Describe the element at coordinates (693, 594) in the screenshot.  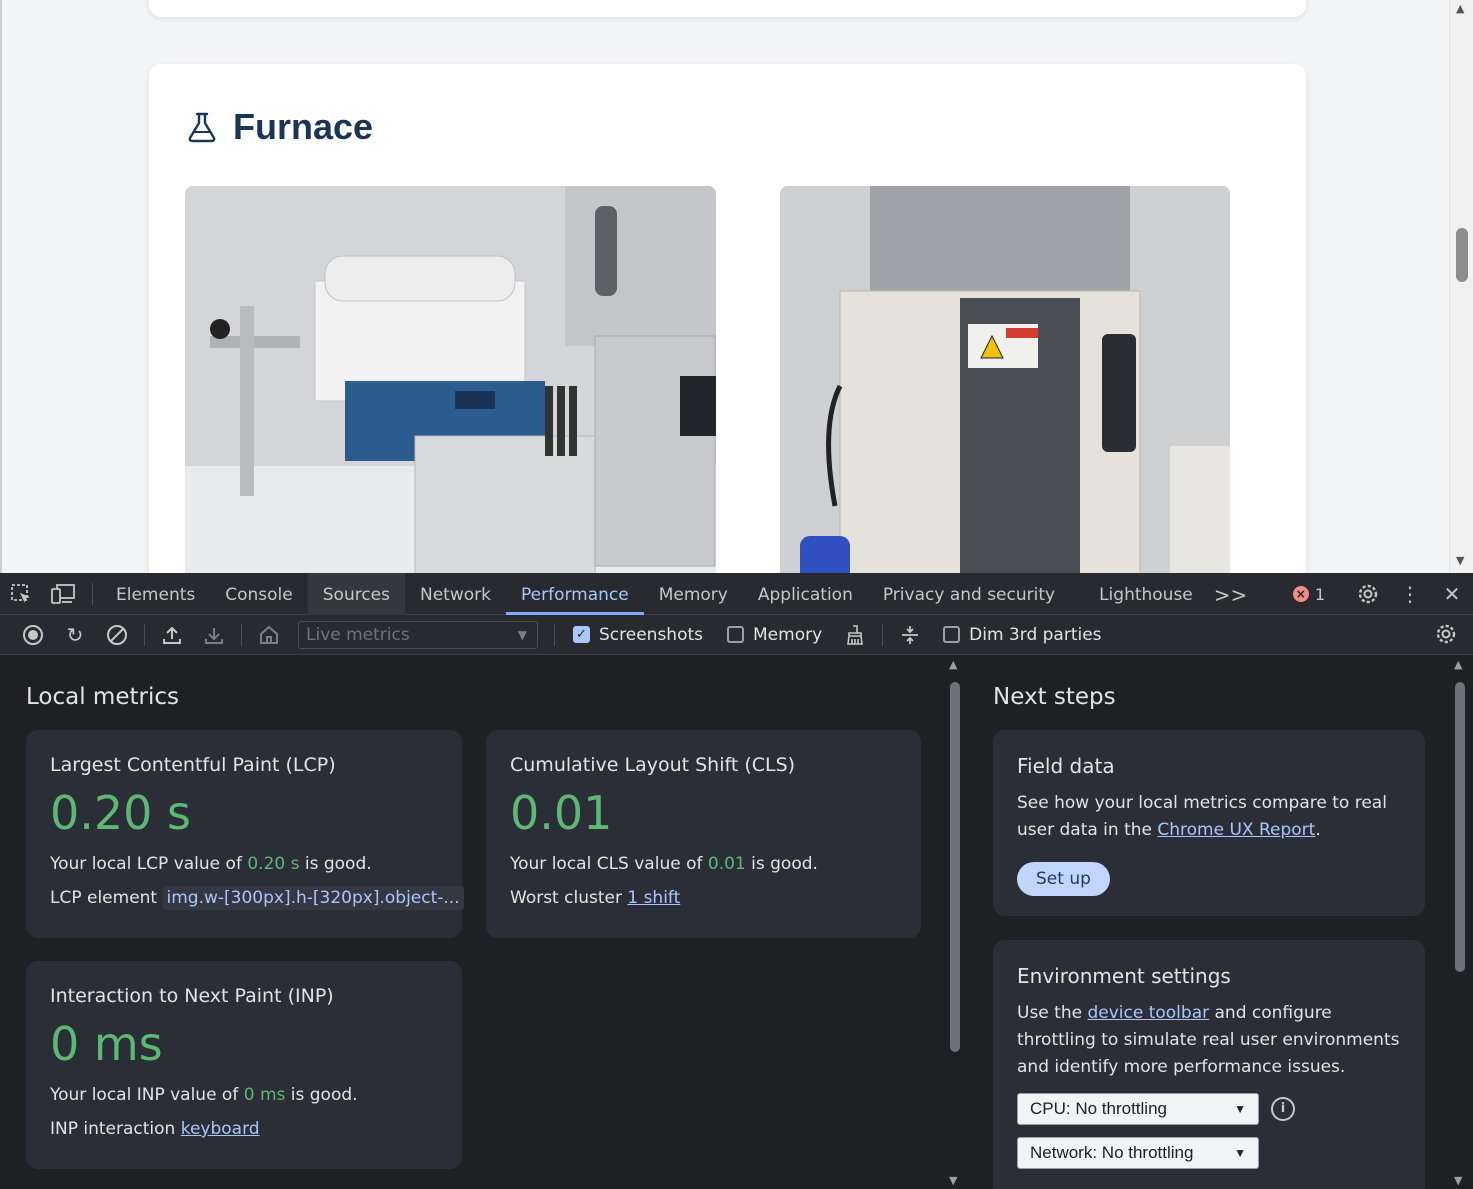
I see `tab-memory: Memory` at that location.